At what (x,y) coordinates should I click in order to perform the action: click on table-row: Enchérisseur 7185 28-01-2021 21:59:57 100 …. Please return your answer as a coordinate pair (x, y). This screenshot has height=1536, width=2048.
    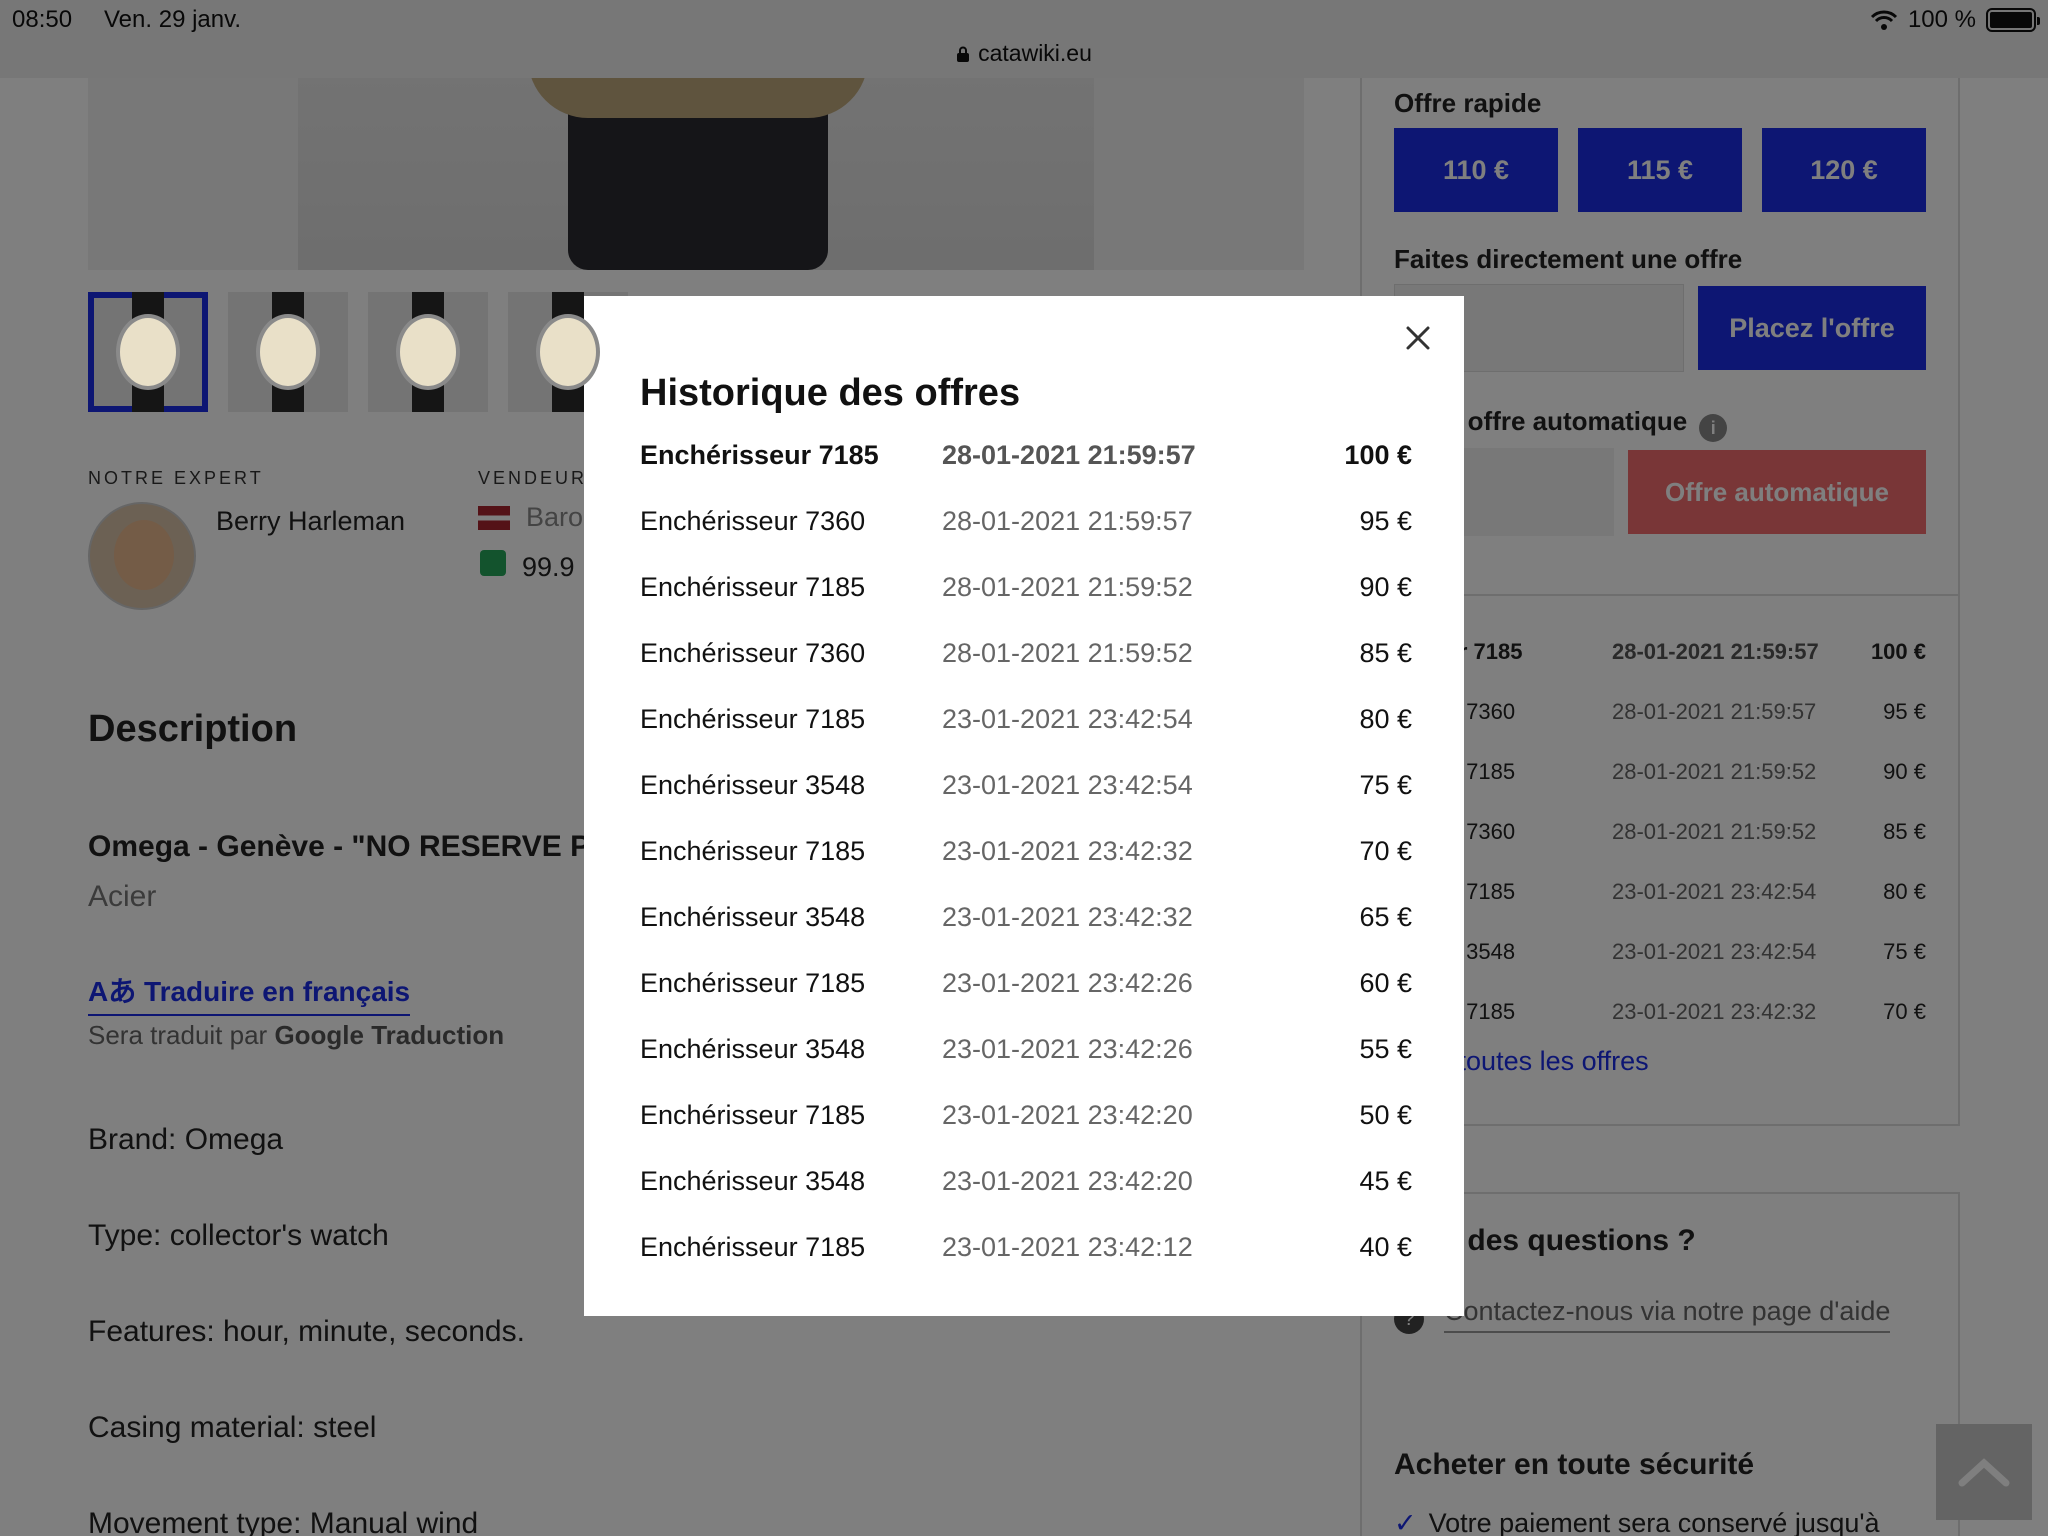
    Looking at the image, I should click on (1026, 455).